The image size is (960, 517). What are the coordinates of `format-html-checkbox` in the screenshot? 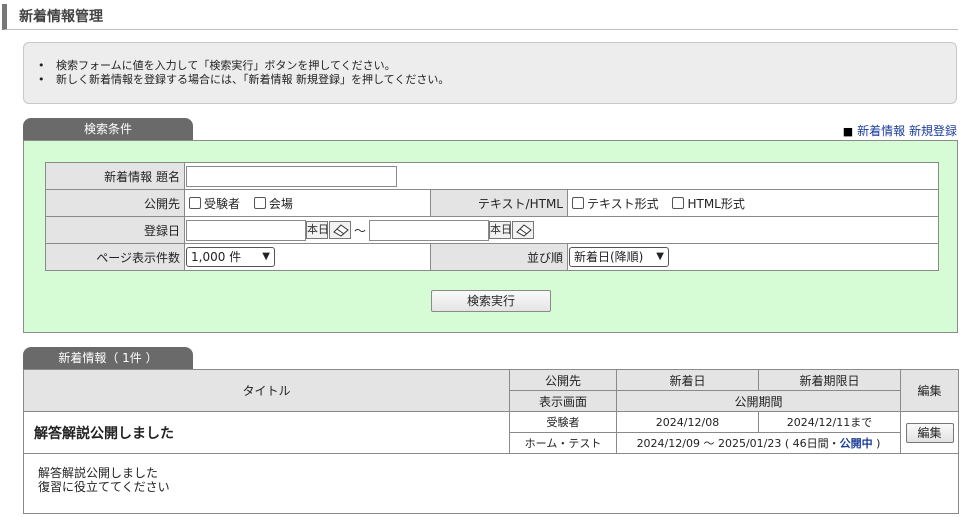 It's located at (678, 203).